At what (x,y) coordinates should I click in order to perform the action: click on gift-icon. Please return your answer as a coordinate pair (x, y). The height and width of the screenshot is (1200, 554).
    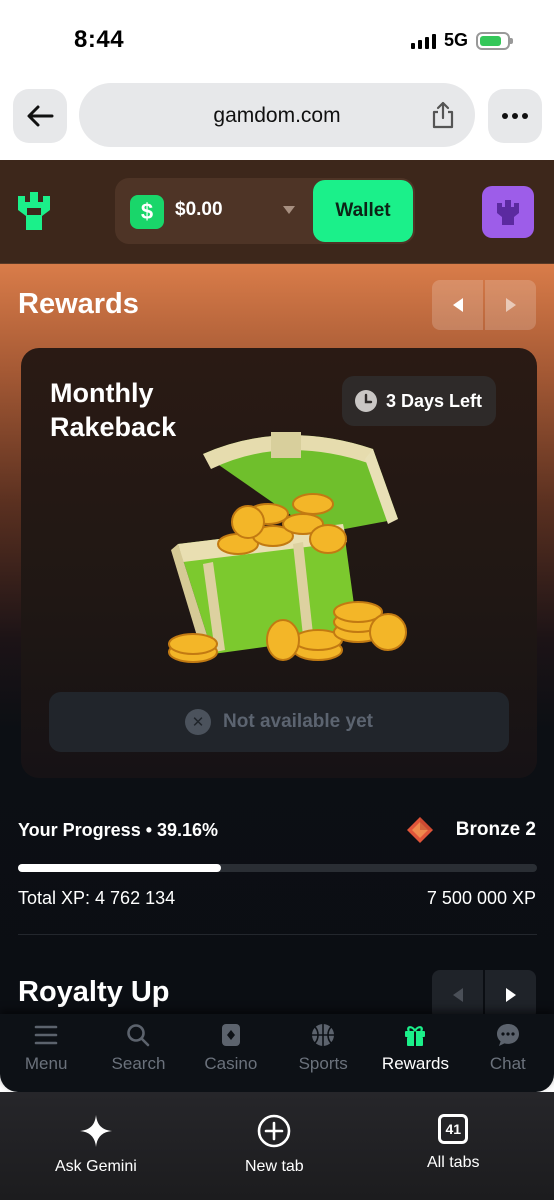
    Looking at the image, I should click on (415, 1036).